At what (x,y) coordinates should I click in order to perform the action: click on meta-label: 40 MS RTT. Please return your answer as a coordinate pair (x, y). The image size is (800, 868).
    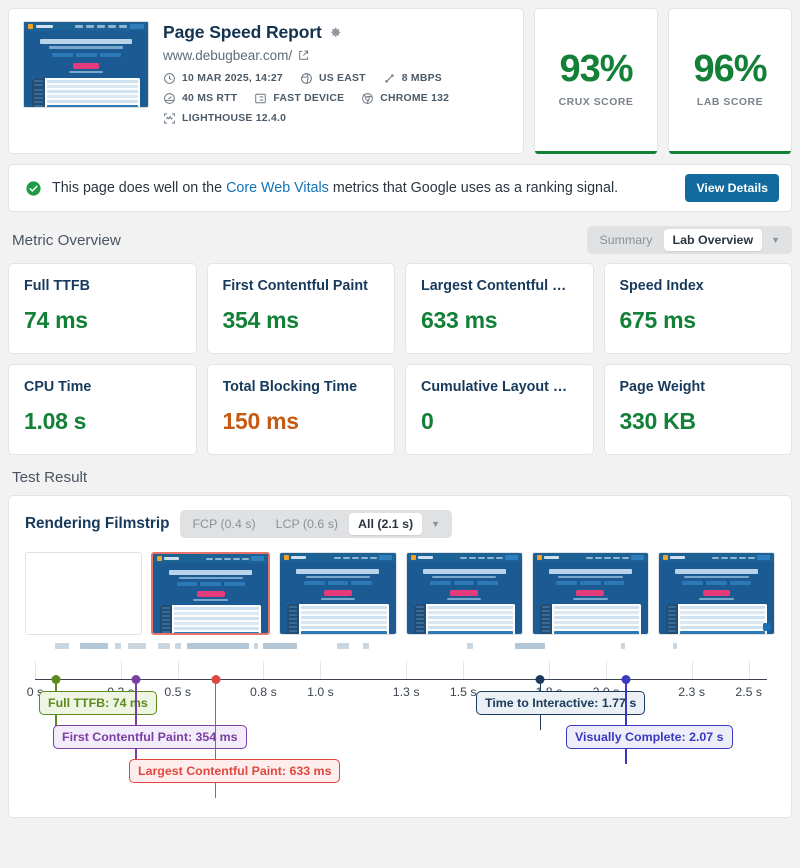
    Looking at the image, I should click on (210, 98).